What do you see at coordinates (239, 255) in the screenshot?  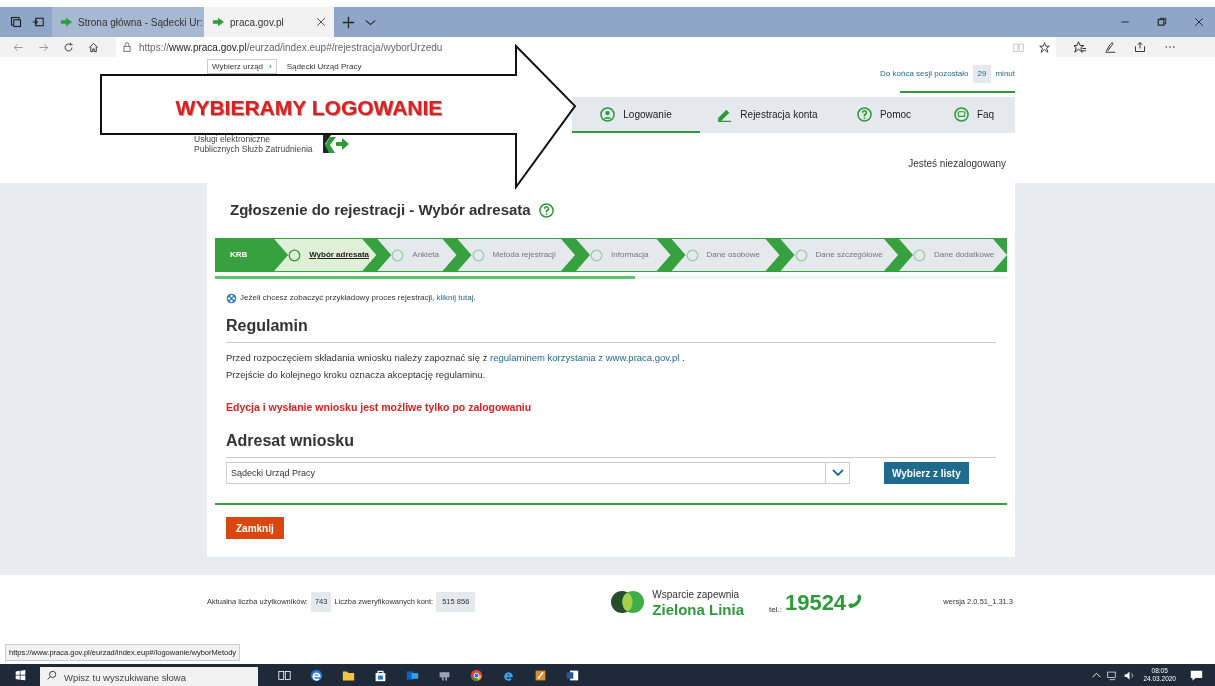 I see `step-label: KRB` at bounding box center [239, 255].